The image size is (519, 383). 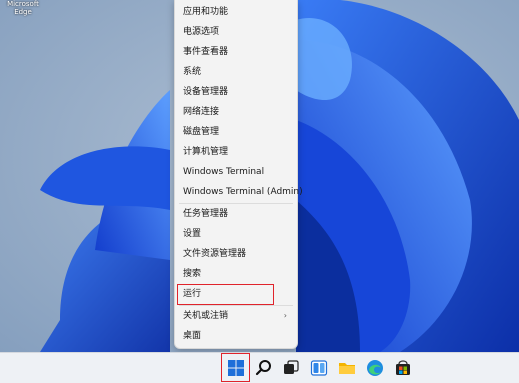 I want to click on edge-icon, so click(x=375, y=368).